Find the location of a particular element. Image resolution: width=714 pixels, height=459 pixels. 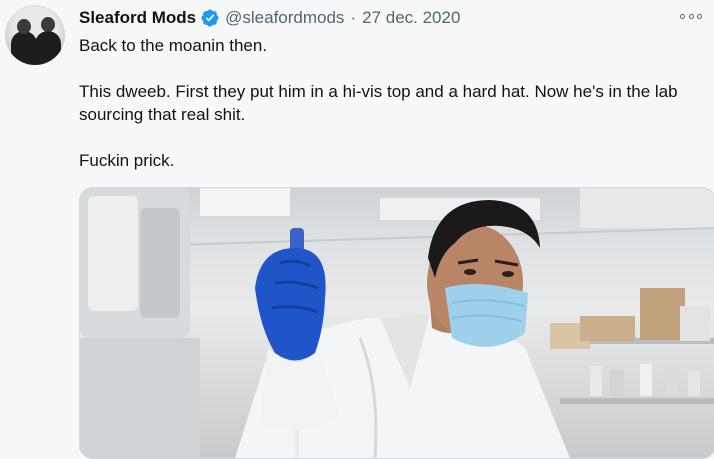

author-name: Sleaford Mods is located at coordinates (137, 18).